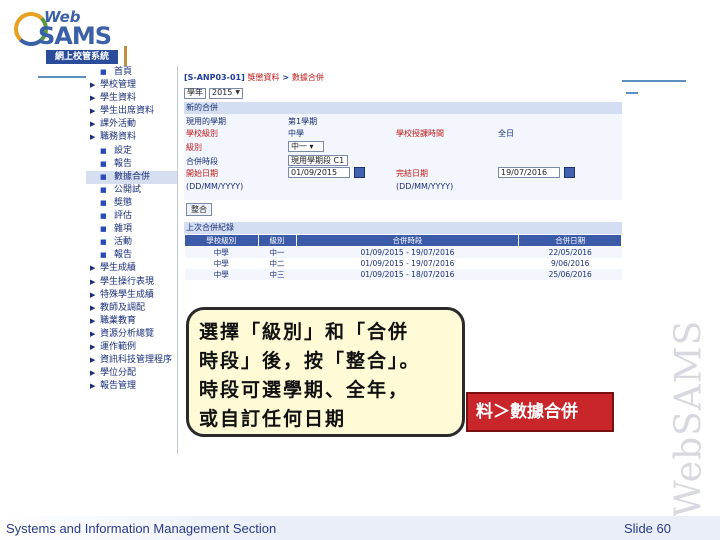  Describe the element at coordinates (303, 121) in the screenshot. I see `current-term-value: 第1學期` at that location.